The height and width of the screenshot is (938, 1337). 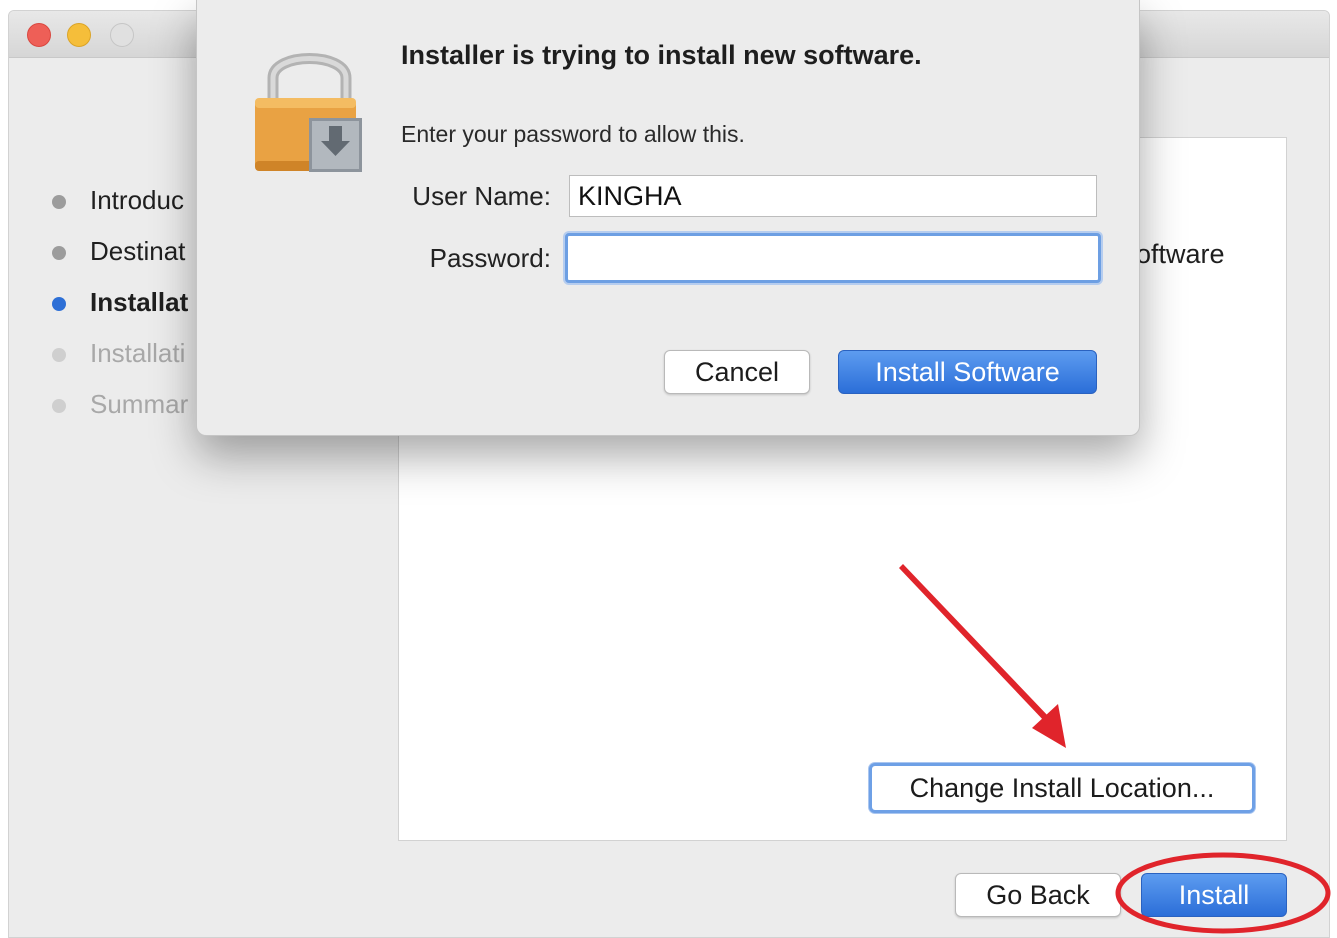 I want to click on pane-description-text: oftware, so click(x=1180, y=254).